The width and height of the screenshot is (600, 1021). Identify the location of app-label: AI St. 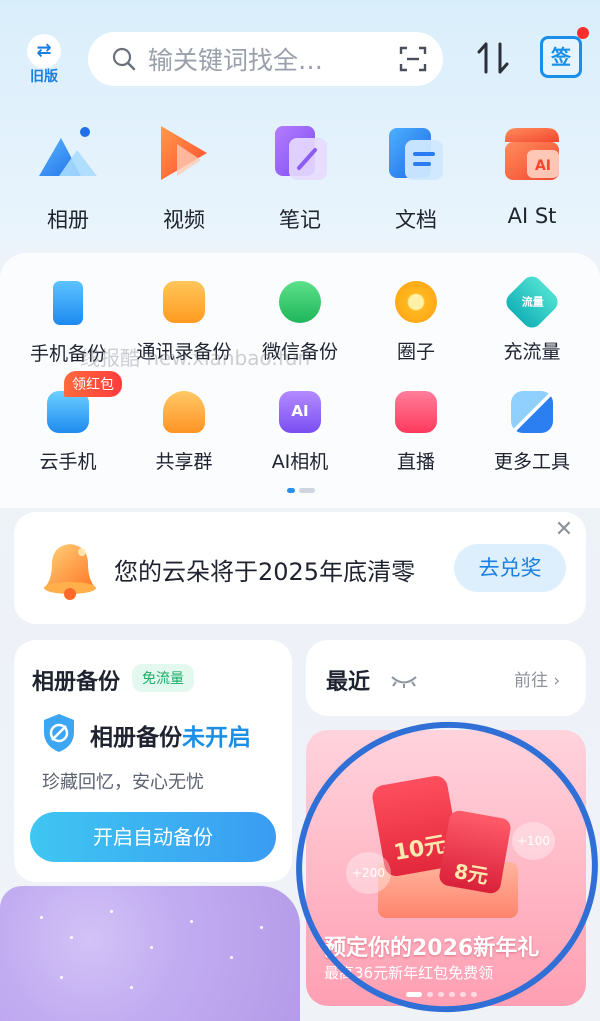
(532, 216).